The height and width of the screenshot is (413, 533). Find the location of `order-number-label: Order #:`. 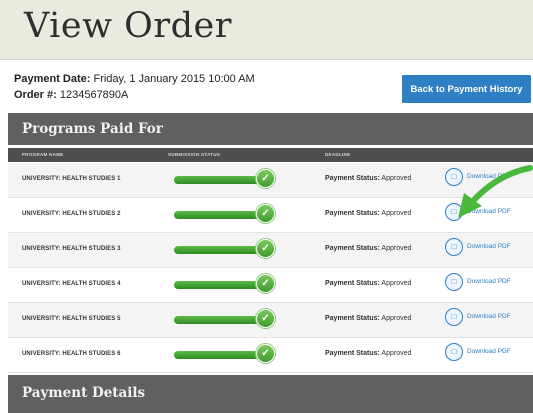

order-number-label: Order #: is located at coordinates (35, 95).